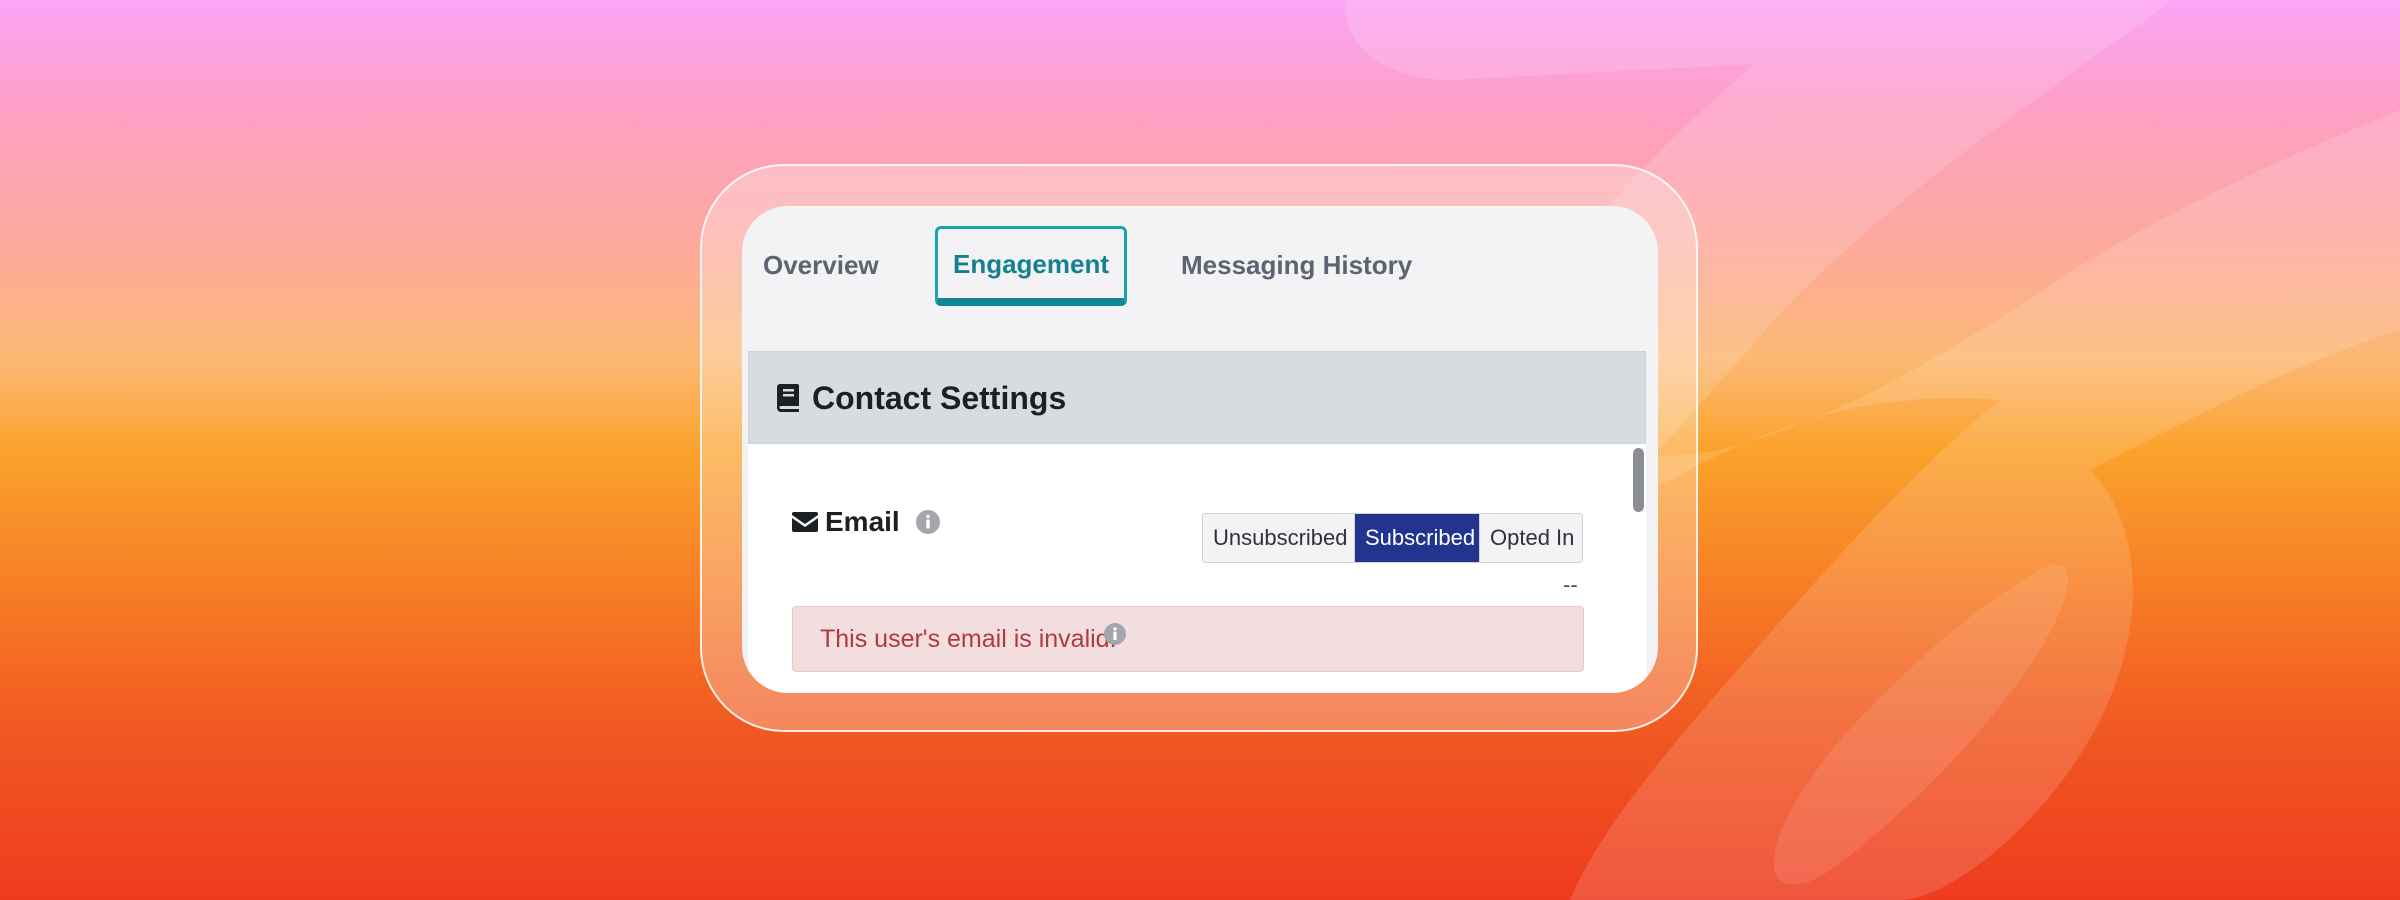 This screenshot has width=2400, height=900. Describe the element at coordinates (788, 398) in the screenshot. I see `book-icon` at that location.